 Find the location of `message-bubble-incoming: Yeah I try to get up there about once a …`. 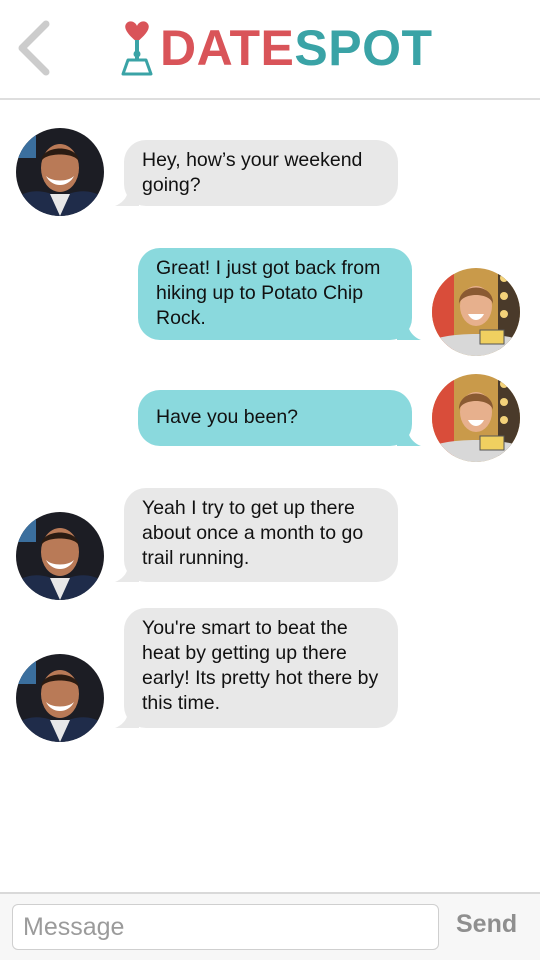

message-bubble-incoming: Yeah I try to get up there about once a … is located at coordinates (256, 535).